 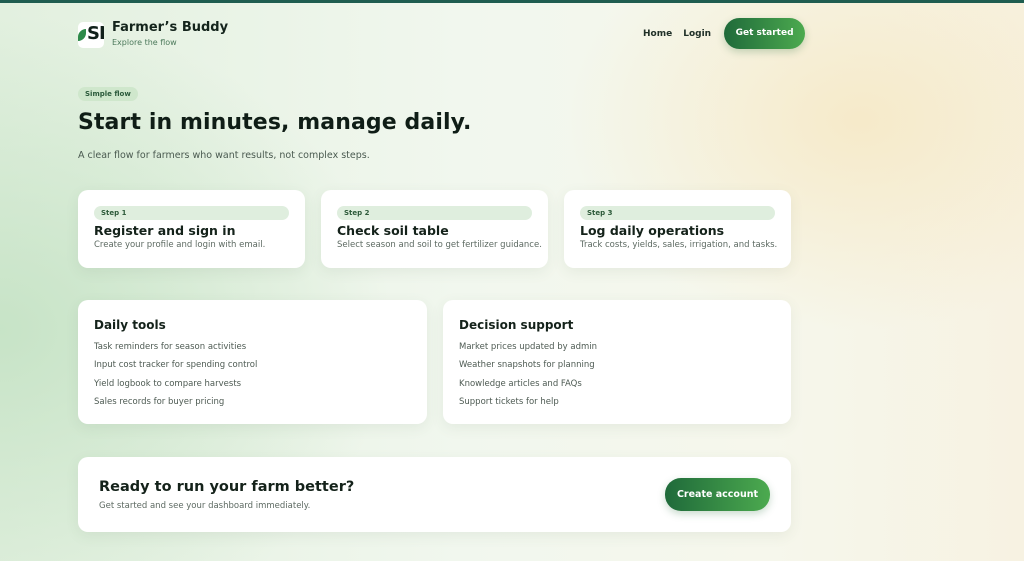 I want to click on brand: SI Farmer’s Buddy Explore the flow, so click(x=153, y=34).